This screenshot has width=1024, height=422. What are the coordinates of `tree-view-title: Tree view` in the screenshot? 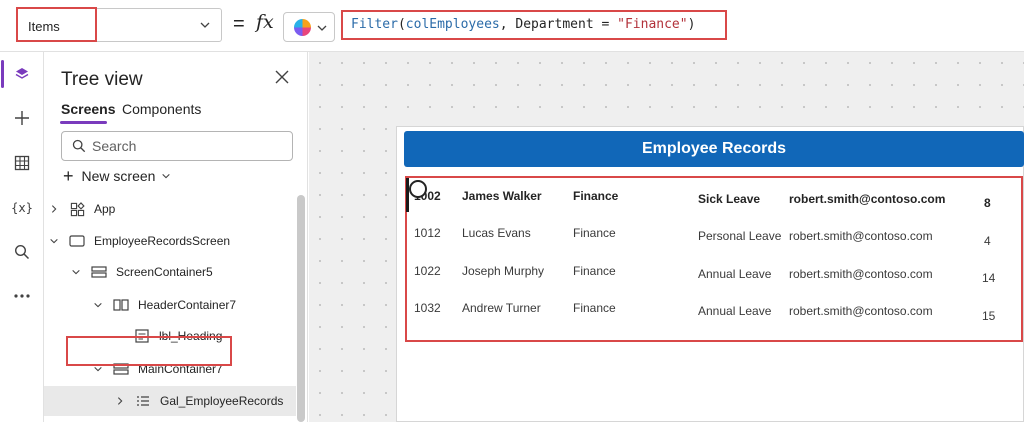 It's located at (102, 79).